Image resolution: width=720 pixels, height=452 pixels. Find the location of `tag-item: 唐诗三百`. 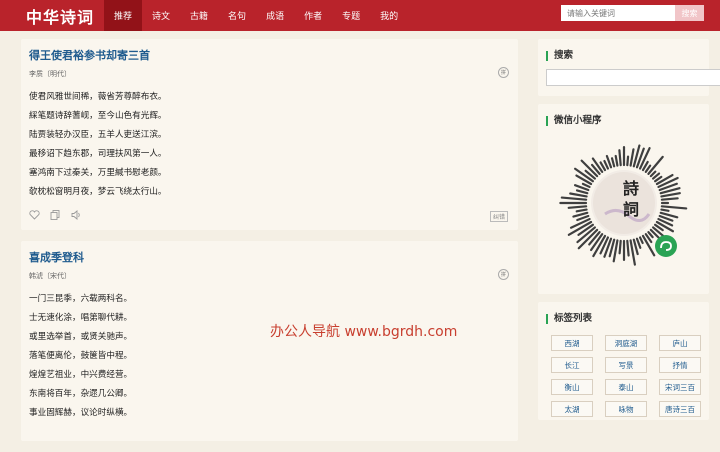

tag-item: 唐诗三百 is located at coordinates (680, 409).